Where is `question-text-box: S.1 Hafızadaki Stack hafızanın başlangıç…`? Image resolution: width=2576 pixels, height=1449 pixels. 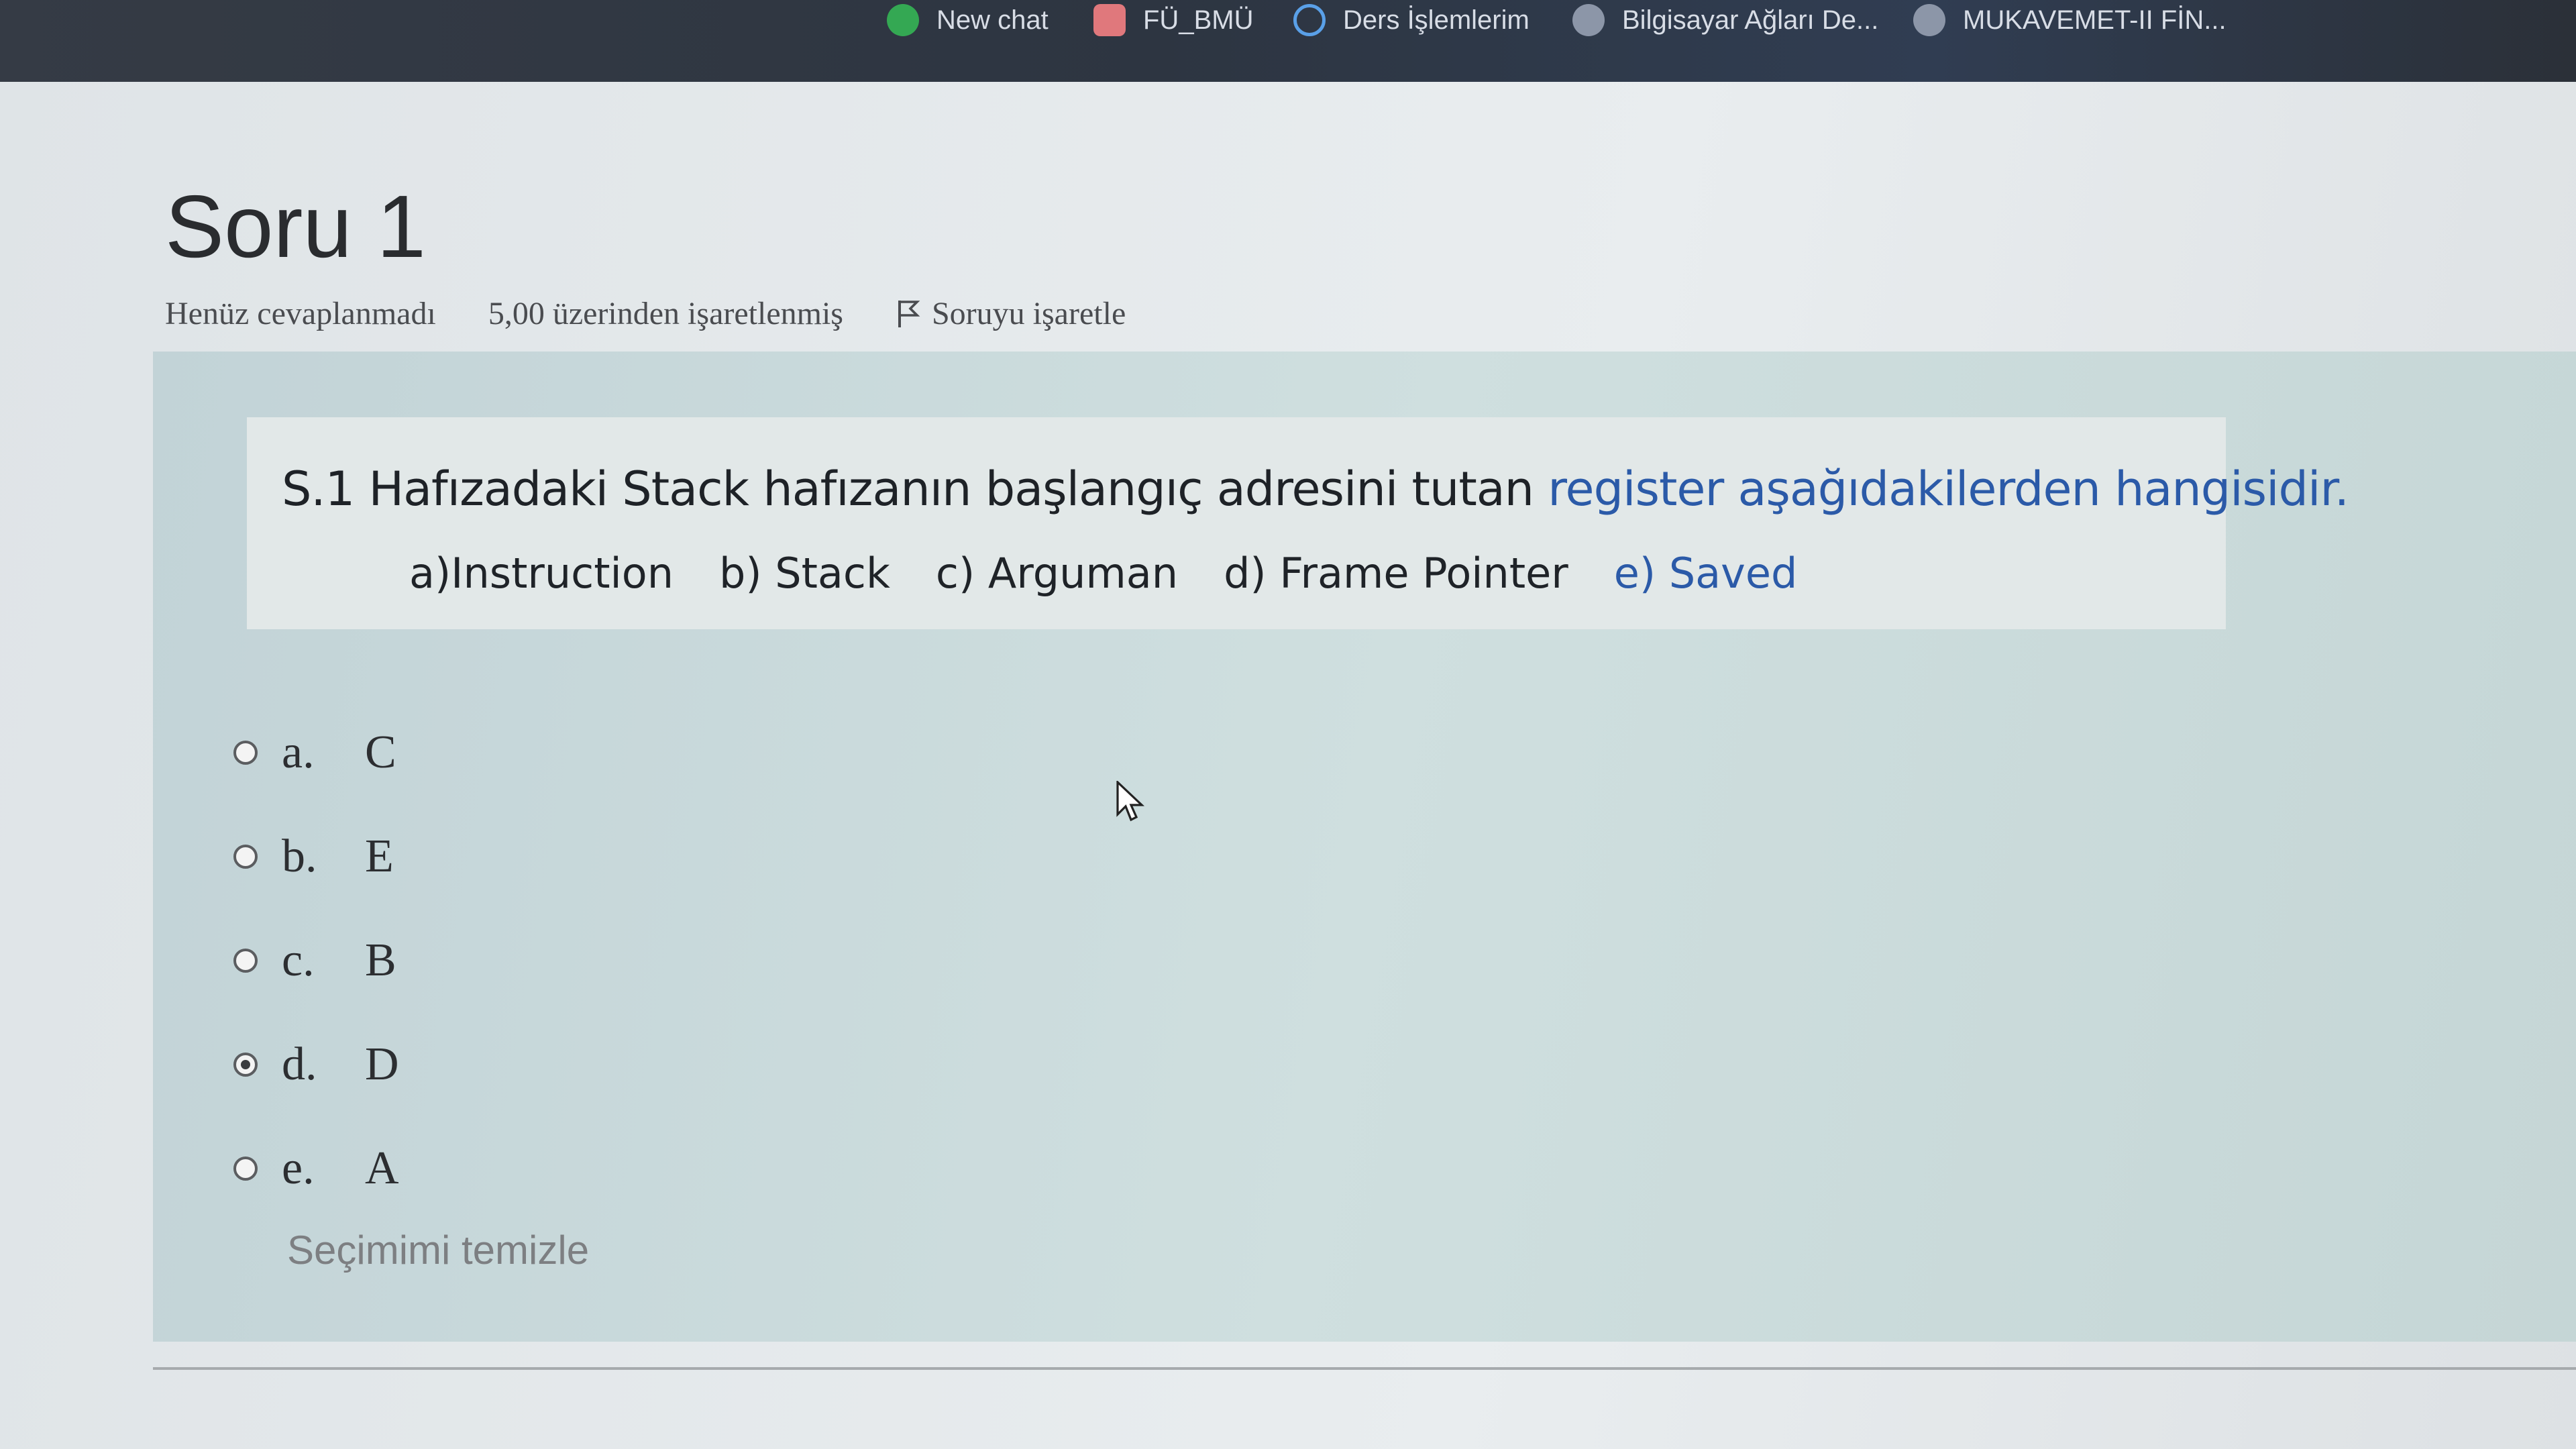
question-text-box: S.1 Hafızadaki Stack hafızanın başlangıç… is located at coordinates (1298, 523).